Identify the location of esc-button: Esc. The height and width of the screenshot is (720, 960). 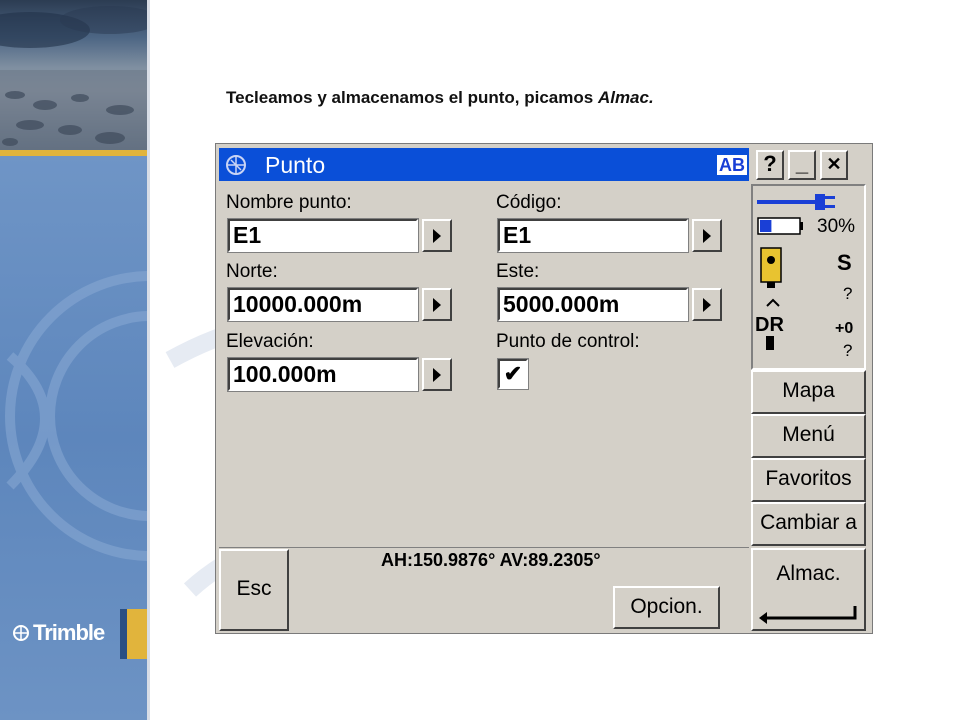
(254, 590).